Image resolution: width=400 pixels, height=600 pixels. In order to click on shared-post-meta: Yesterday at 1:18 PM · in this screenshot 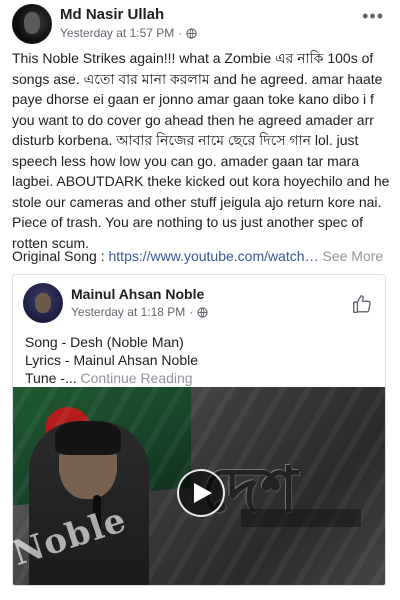, I will do `click(139, 312)`.